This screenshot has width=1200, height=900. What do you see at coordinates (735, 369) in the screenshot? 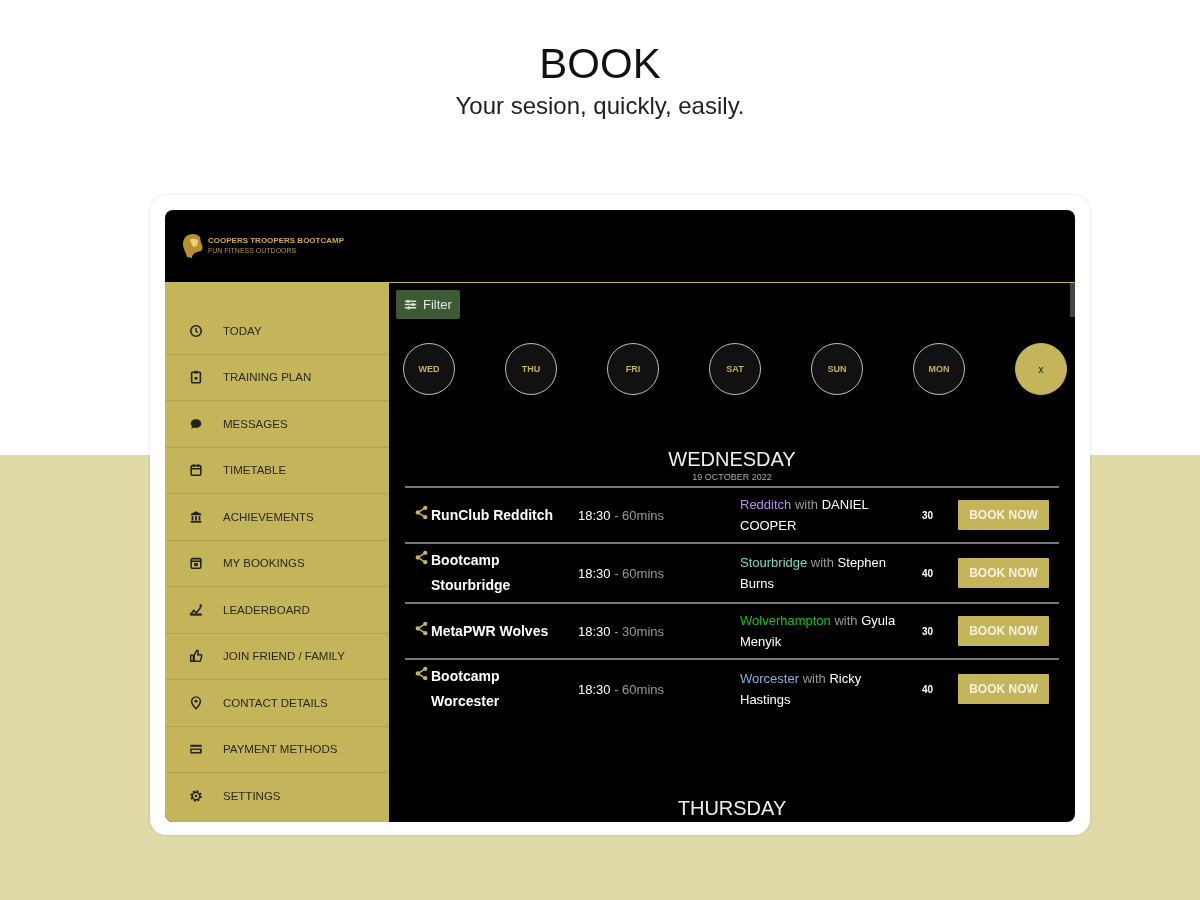
I see `day-button: SAT` at bounding box center [735, 369].